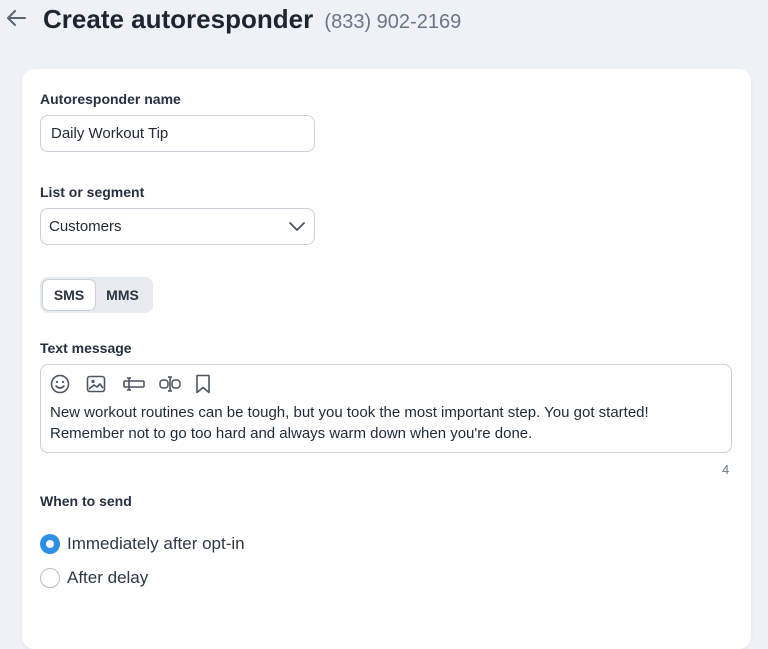 The width and height of the screenshot is (768, 649). I want to click on autoresponder-name-label: Autoresponder name, so click(110, 99).